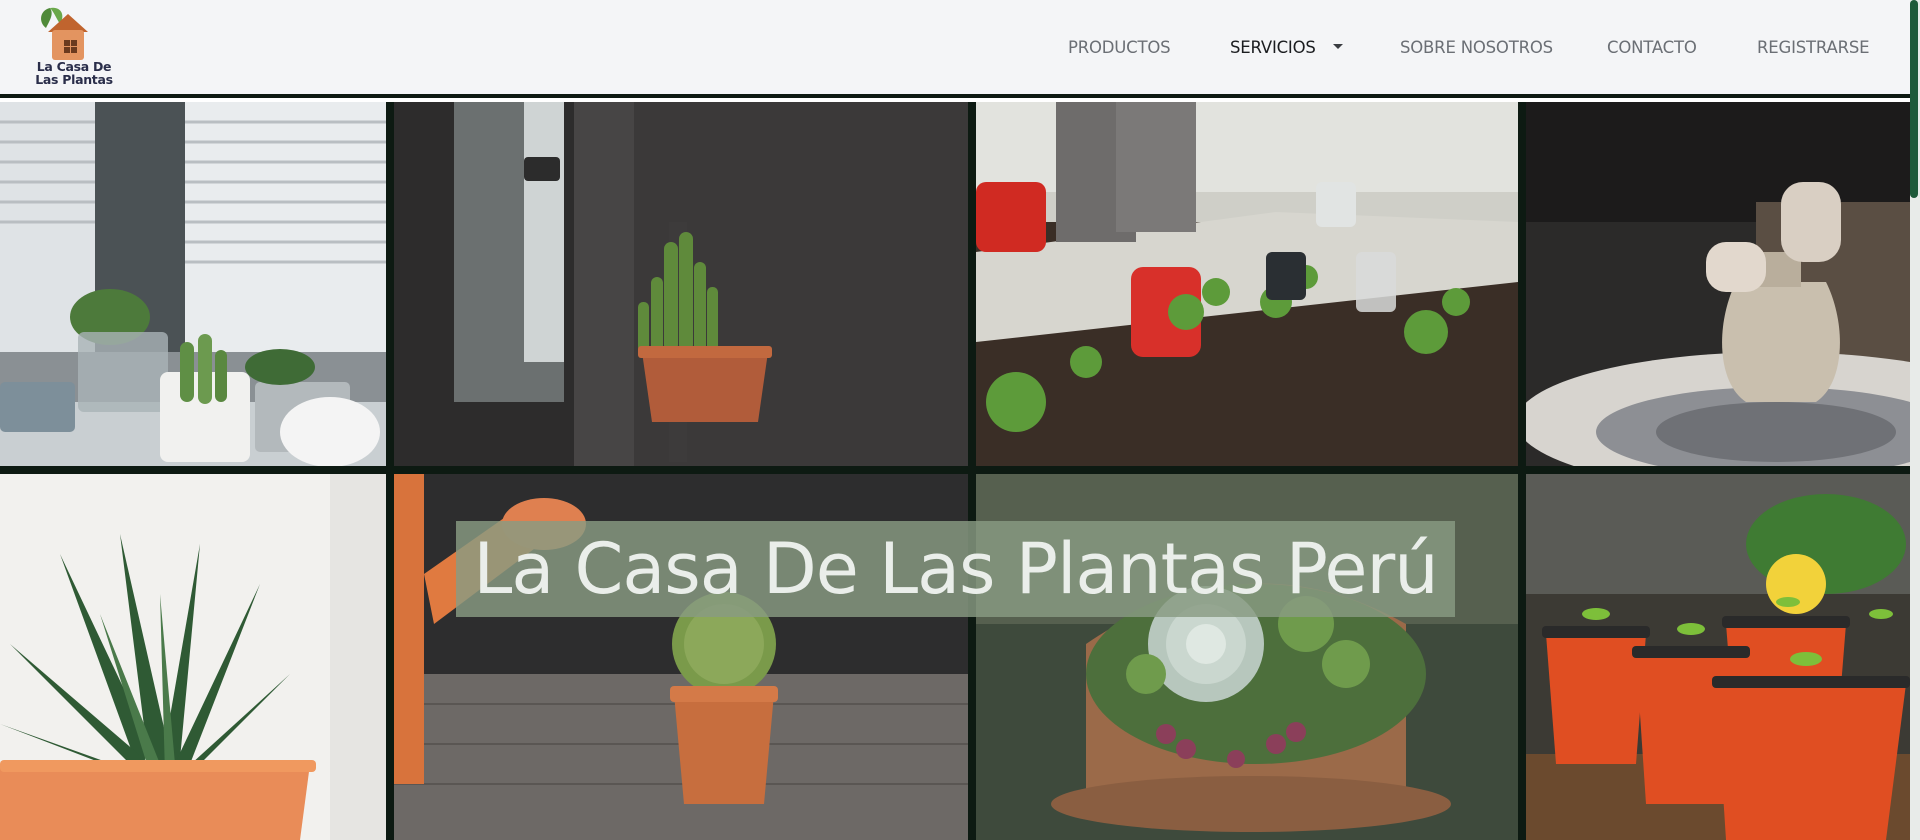  Describe the element at coordinates (1813, 47) in the screenshot. I see `nav-item-registrarse: REGISTRARSE` at that location.